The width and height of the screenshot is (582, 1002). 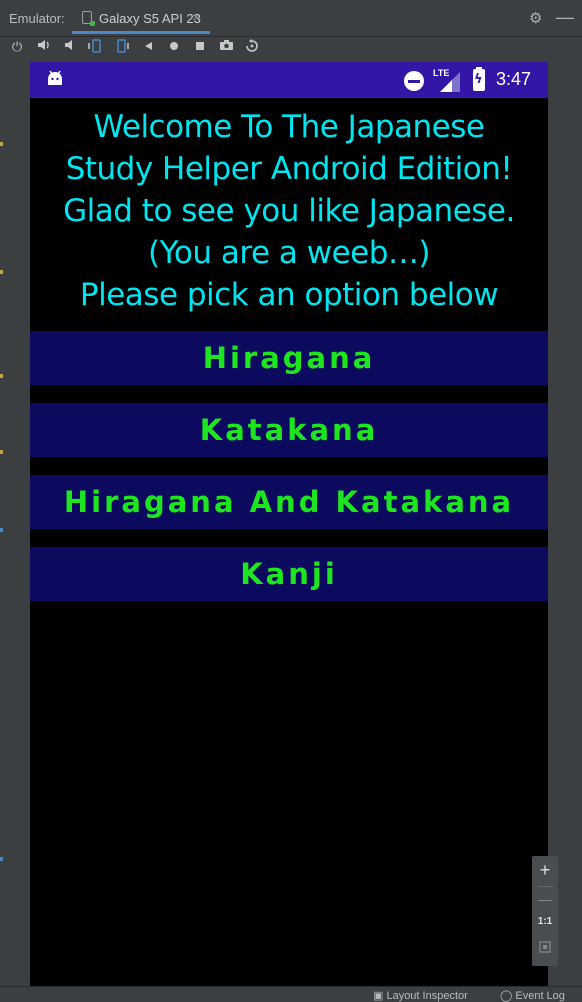 I want to click on zoom-divider, so click(x=545, y=886).